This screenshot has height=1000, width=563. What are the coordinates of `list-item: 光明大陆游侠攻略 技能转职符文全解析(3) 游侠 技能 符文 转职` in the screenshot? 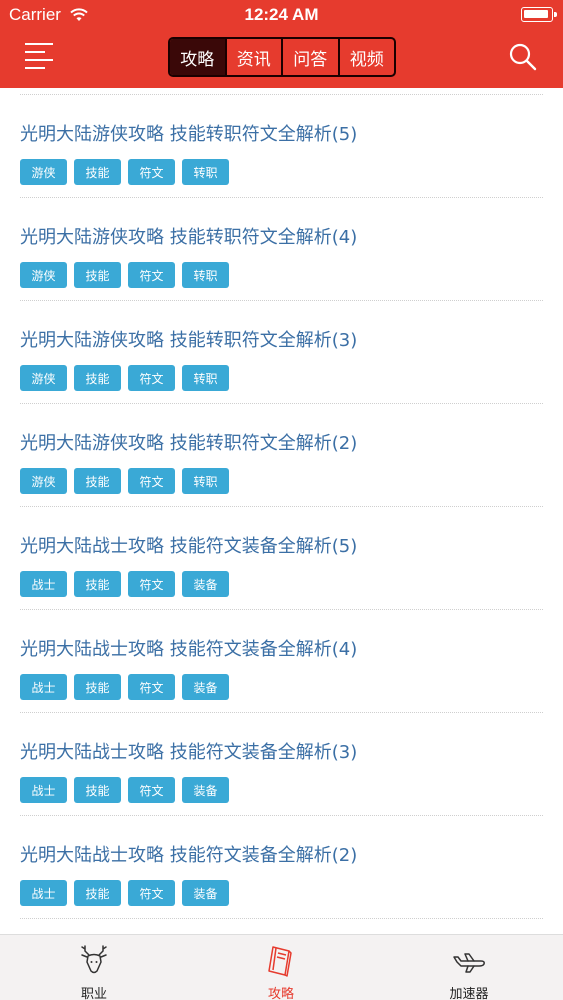 It's located at (281, 352).